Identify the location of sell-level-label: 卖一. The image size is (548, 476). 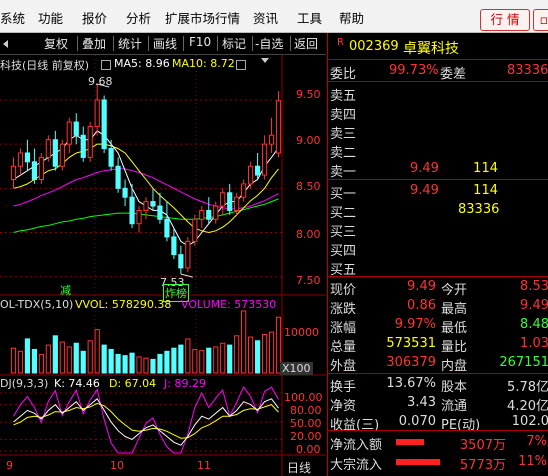
(343, 172).